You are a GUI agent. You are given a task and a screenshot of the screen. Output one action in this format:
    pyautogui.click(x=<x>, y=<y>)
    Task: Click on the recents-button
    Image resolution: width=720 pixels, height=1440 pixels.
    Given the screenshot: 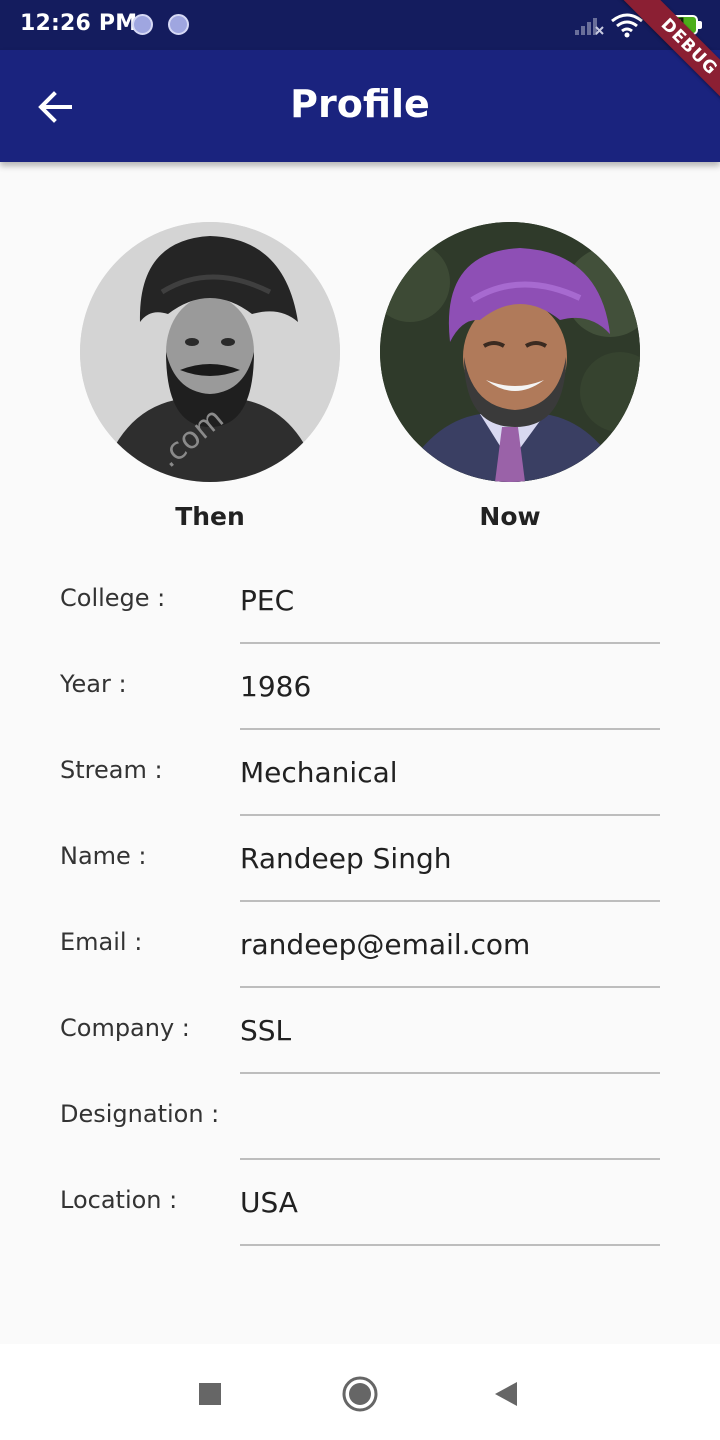 What is the action you would take?
    pyautogui.click(x=210, y=1394)
    